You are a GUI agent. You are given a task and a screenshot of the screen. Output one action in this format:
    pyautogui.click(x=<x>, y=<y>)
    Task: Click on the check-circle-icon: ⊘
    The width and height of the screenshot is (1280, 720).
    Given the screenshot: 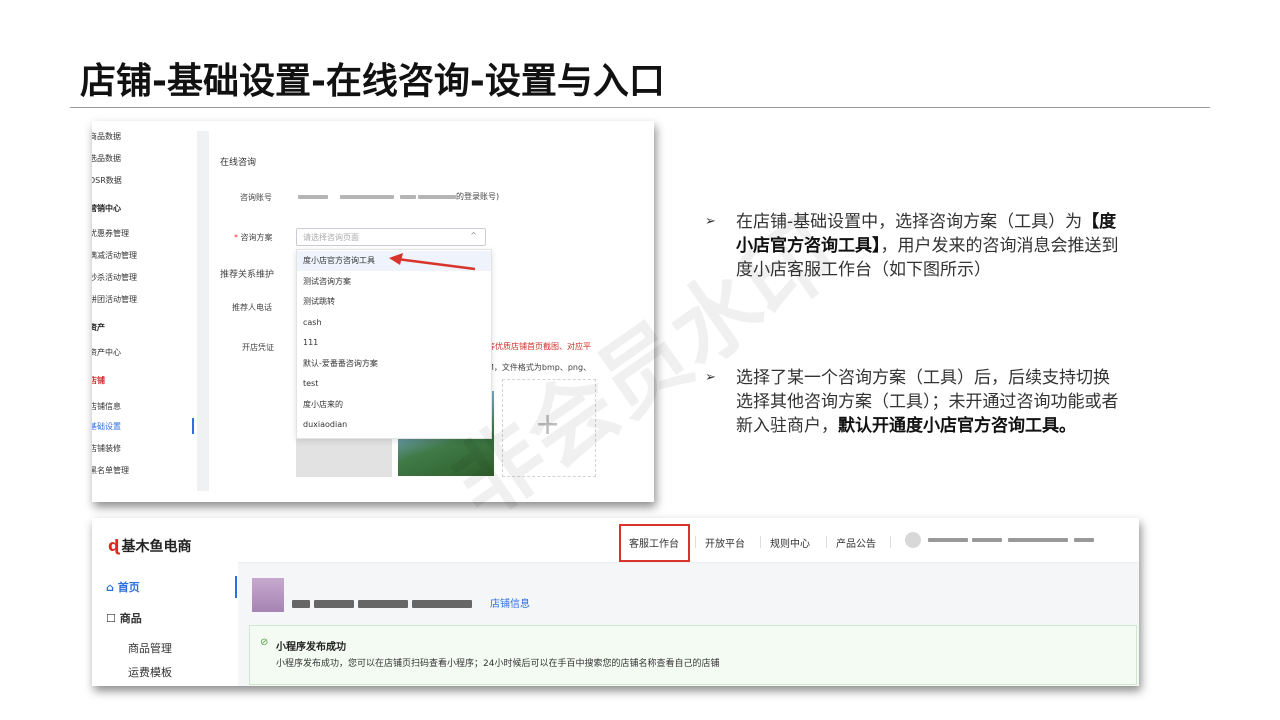 What is the action you would take?
    pyautogui.click(x=264, y=642)
    